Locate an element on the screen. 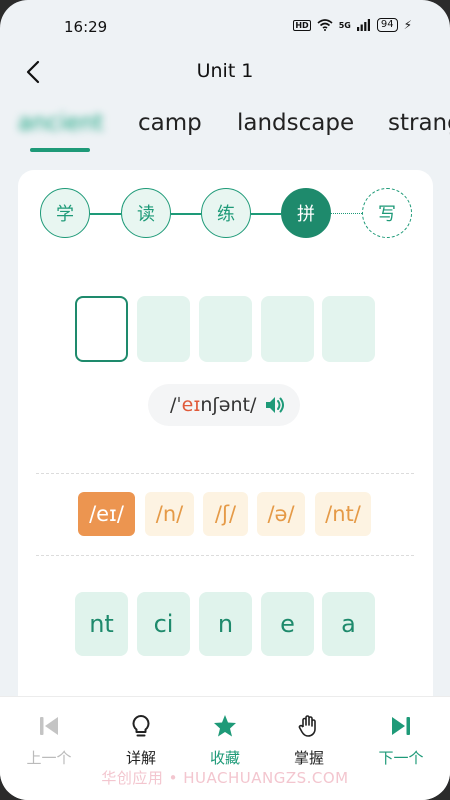 The width and height of the screenshot is (450, 800). answer-slots is located at coordinates (225, 329).